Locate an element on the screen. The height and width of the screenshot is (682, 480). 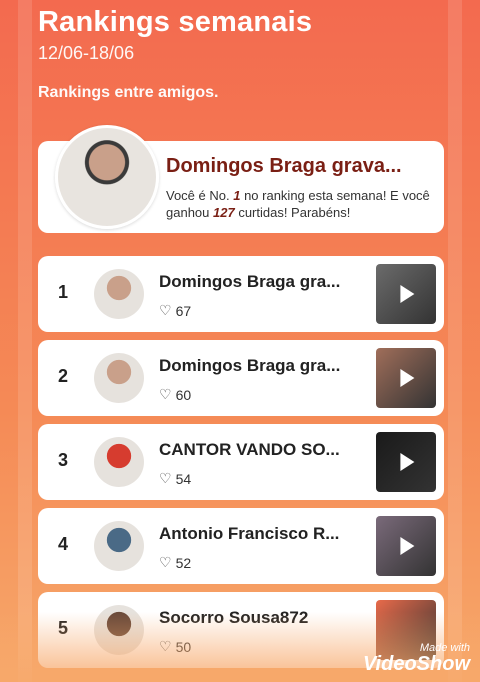
rank-number: 4 is located at coordinates (63, 544).